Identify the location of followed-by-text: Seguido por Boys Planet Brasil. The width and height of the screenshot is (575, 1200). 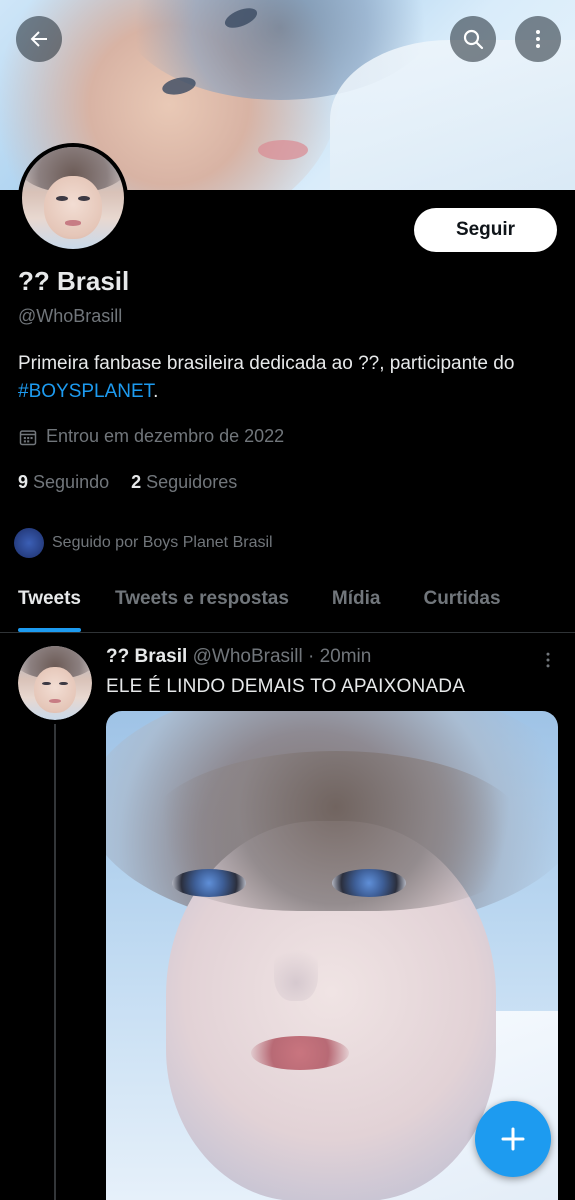
(162, 542).